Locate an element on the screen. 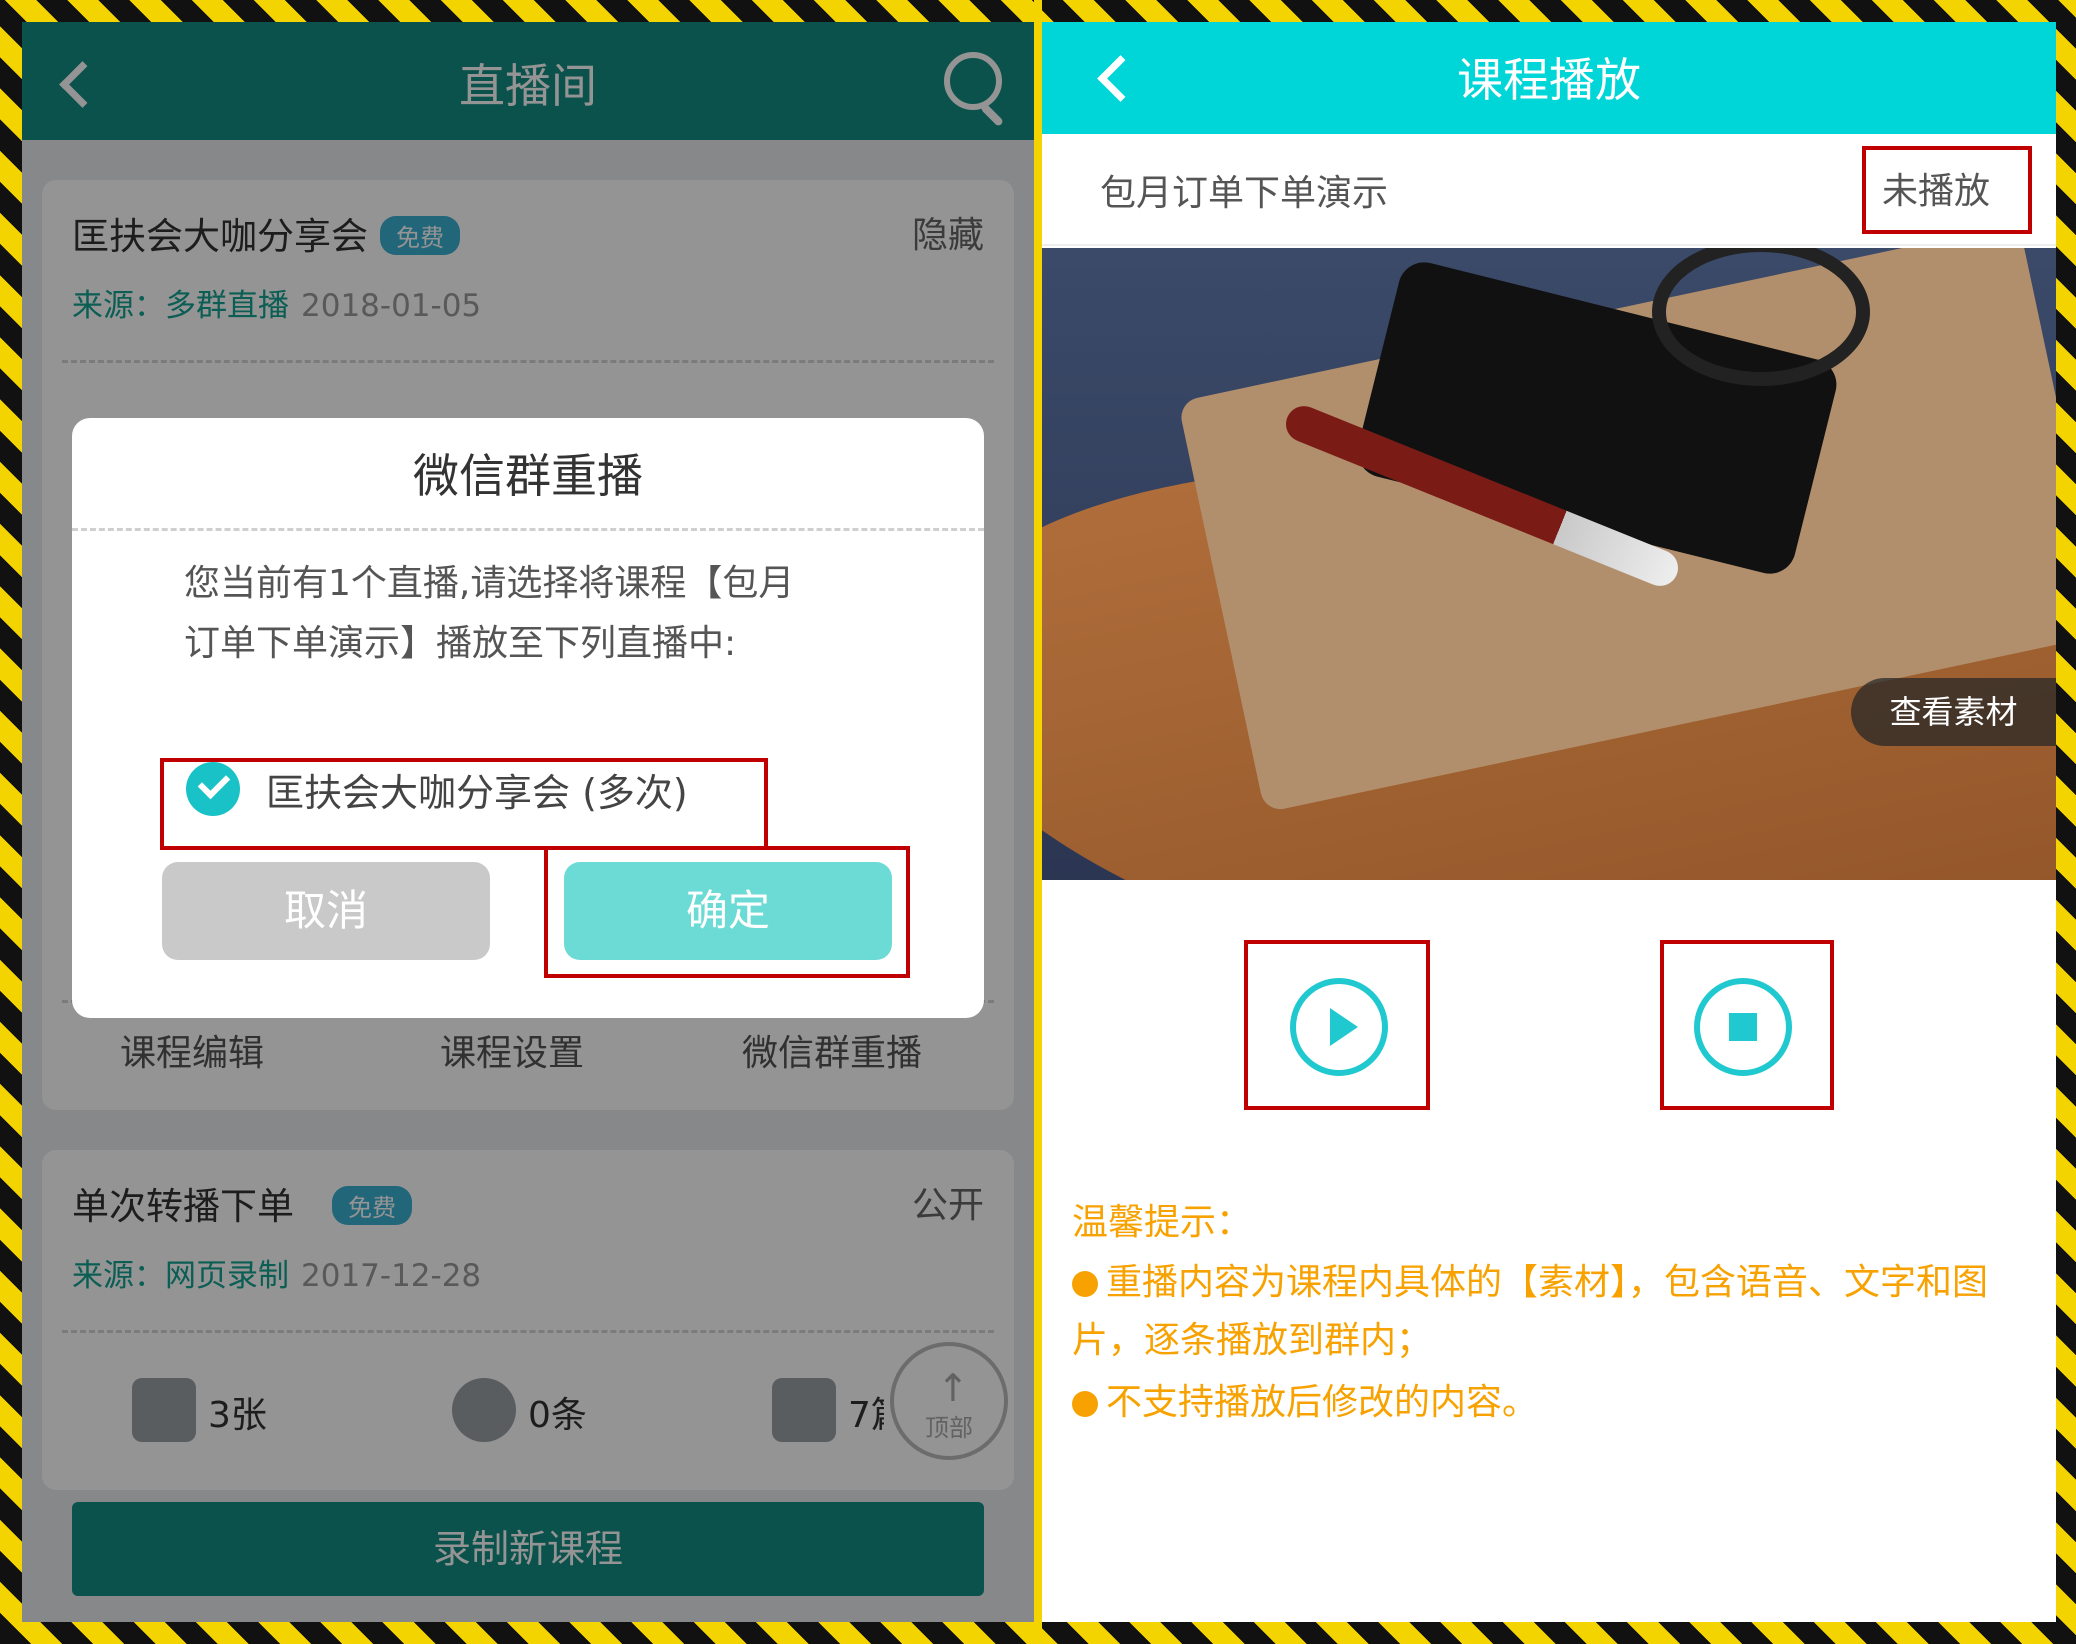  highlight-box-option is located at coordinates (464, 804).